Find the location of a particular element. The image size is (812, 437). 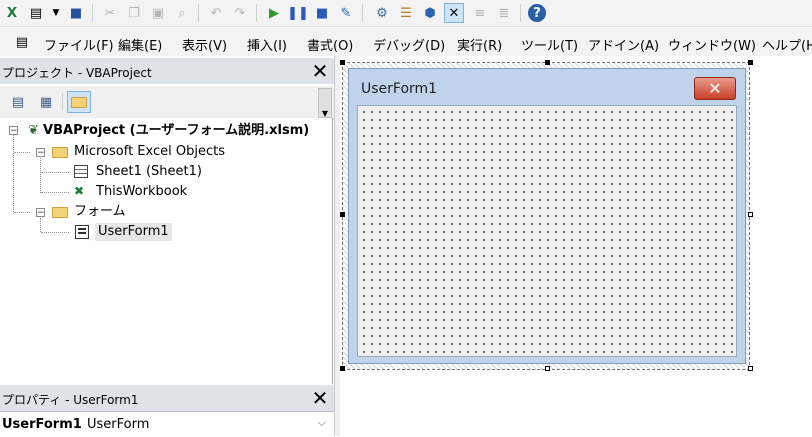

tree-node-userform1: UserForm1 is located at coordinates (133, 232).